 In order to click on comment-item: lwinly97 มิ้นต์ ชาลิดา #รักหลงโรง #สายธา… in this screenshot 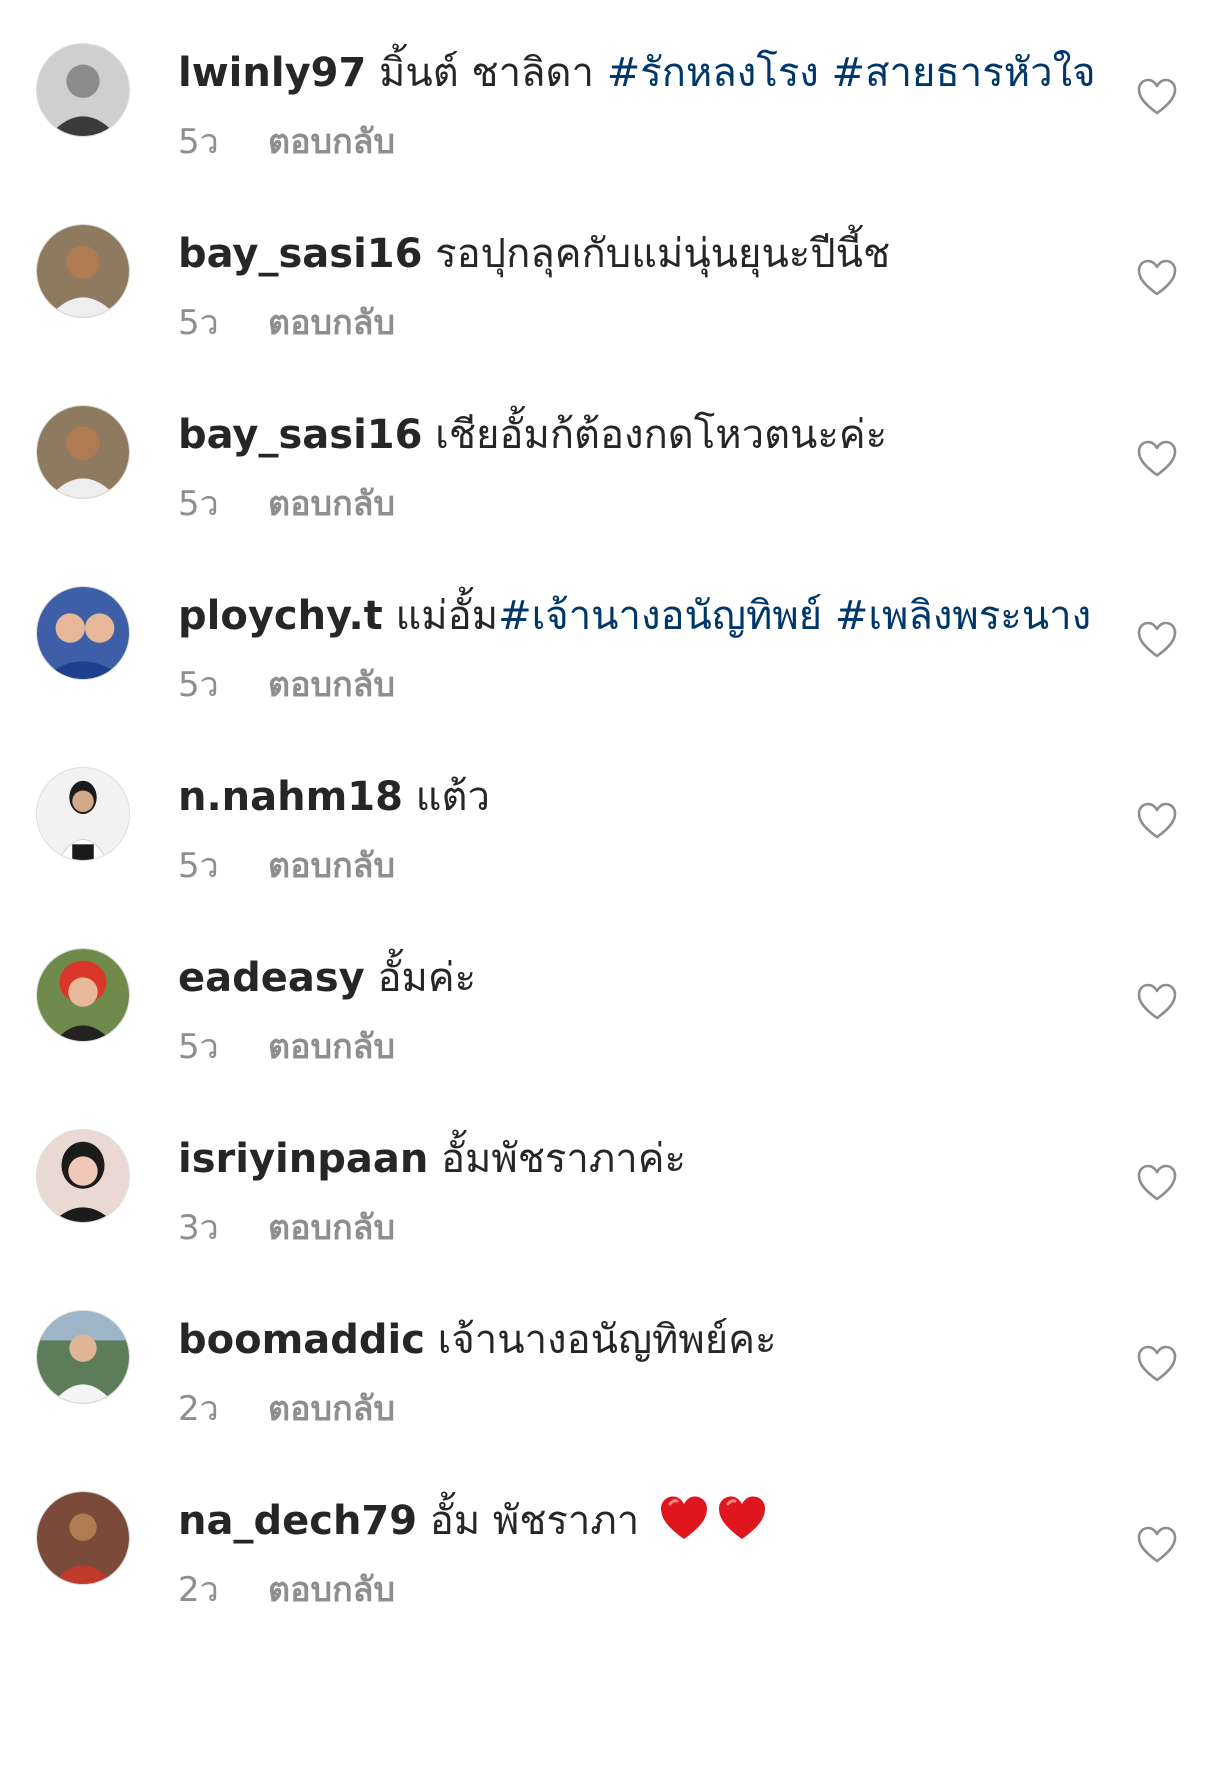, I will do `click(607, 102)`.